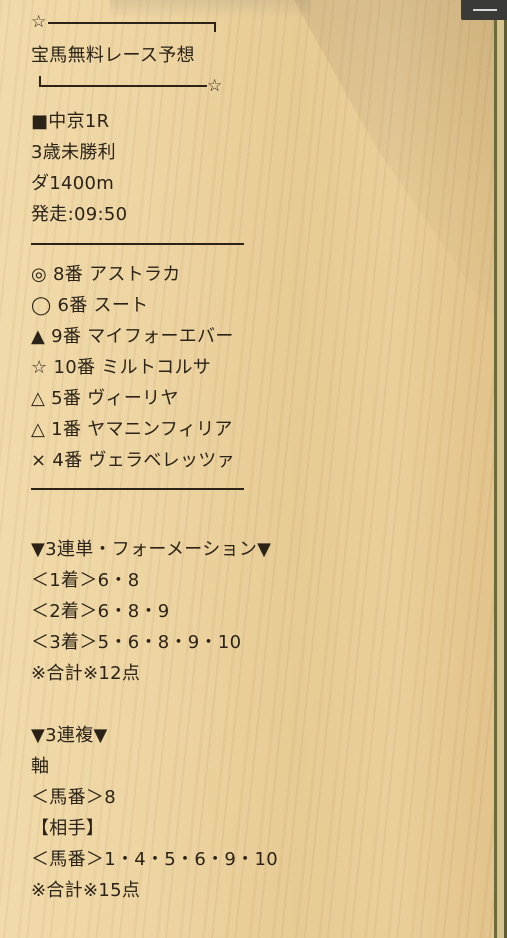 This screenshot has height=938, width=507. I want to click on trifecta-third: ＜3着＞5・6・8・9・10, so click(136, 642).